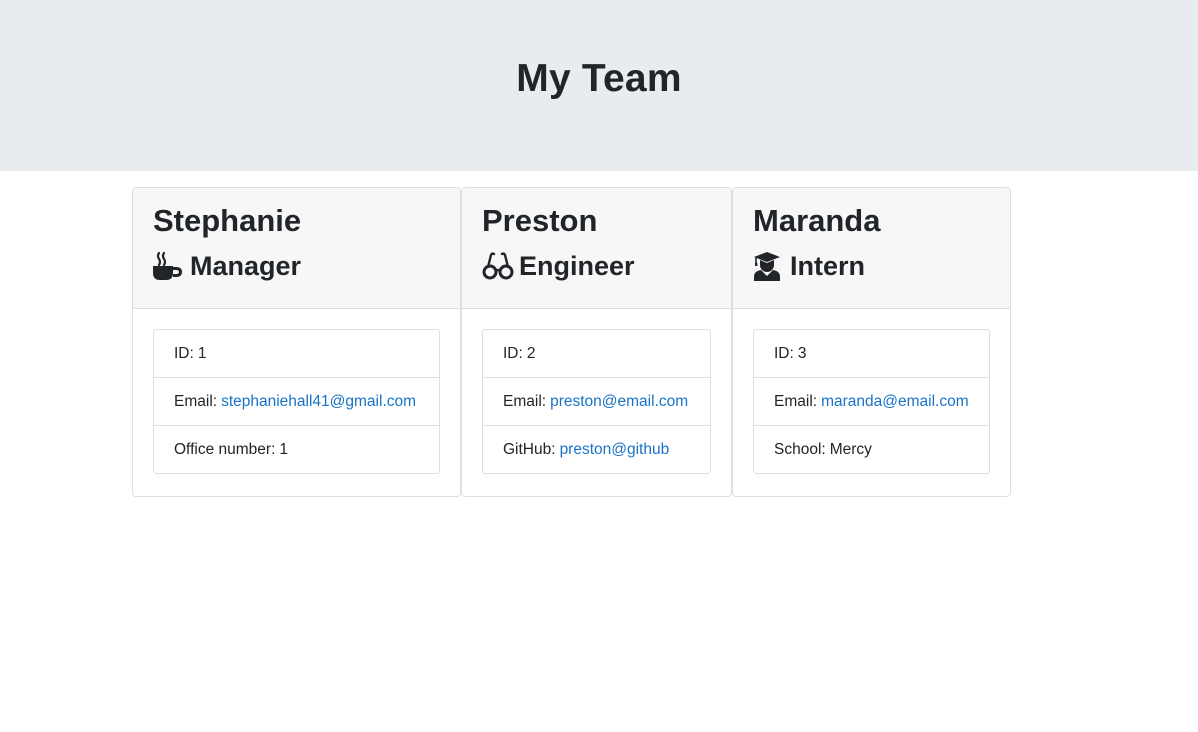 The image size is (1198, 732). What do you see at coordinates (895, 402) in the screenshot?
I see `email-link: maranda@email.com` at bounding box center [895, 402].